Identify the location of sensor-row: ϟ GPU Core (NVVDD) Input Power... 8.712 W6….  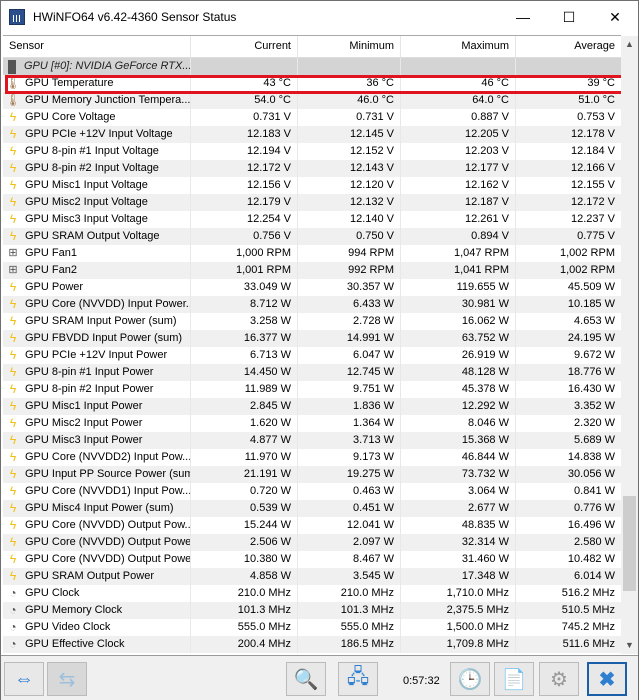
(312, 304).